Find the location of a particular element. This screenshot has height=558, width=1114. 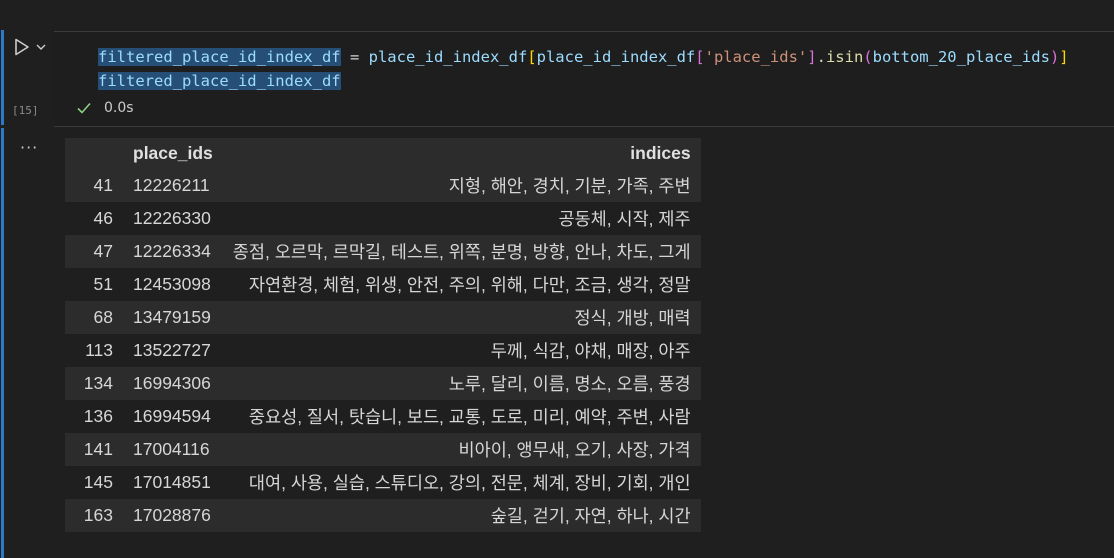

code-token-paren: ( is located at coordinates (868, 57).